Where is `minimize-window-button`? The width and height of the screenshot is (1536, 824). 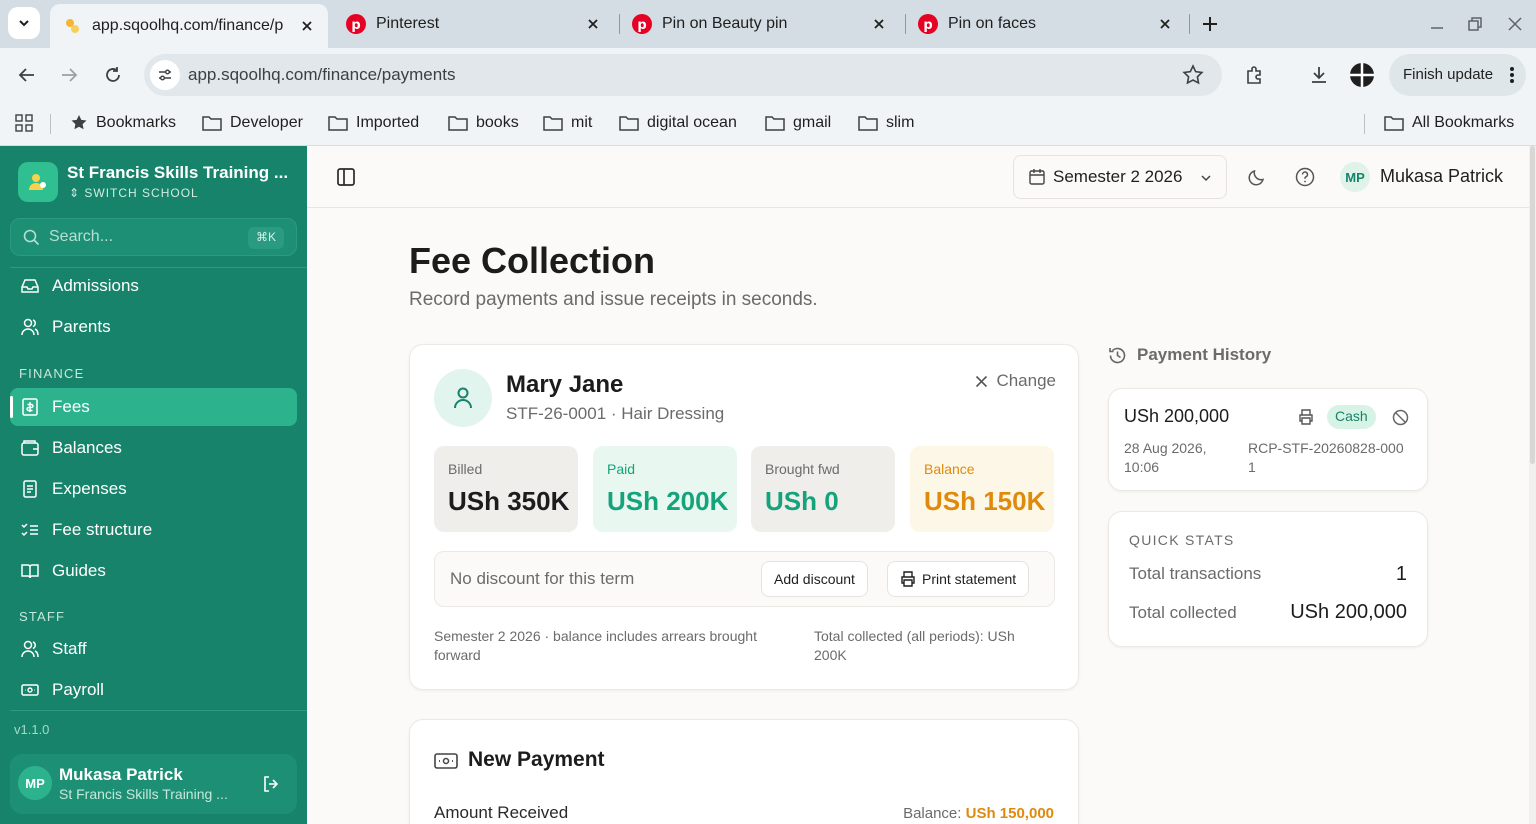
minimize-window-button is located at coordinates (1437, 24).